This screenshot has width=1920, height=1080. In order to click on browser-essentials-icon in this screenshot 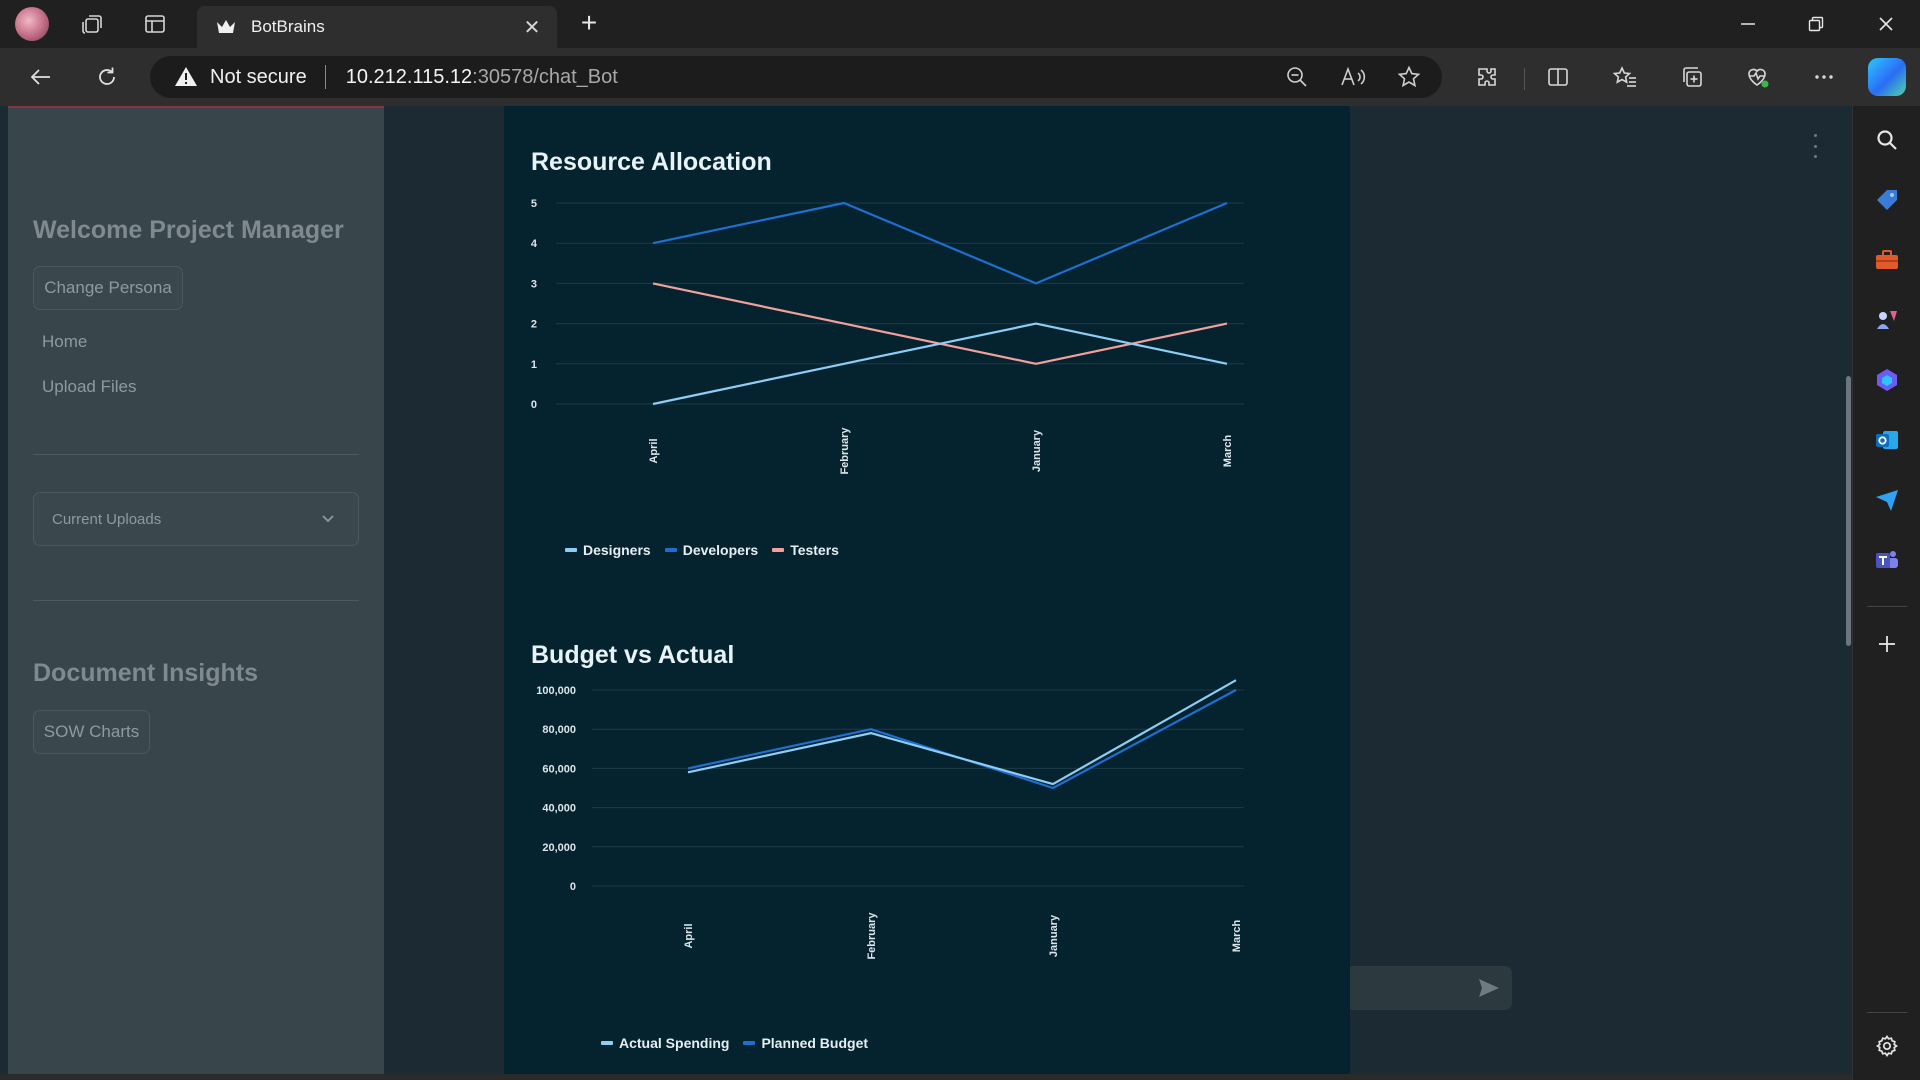, I will do `click(1758, 77)`.